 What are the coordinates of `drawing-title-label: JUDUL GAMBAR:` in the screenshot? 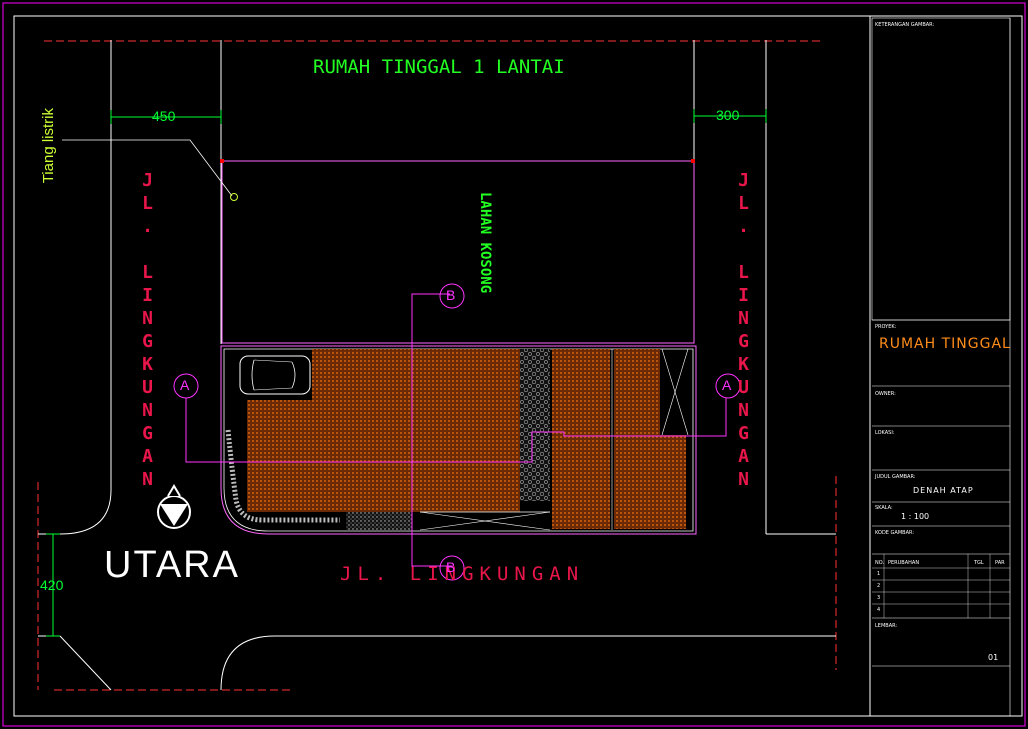 It's located at (895, 477).